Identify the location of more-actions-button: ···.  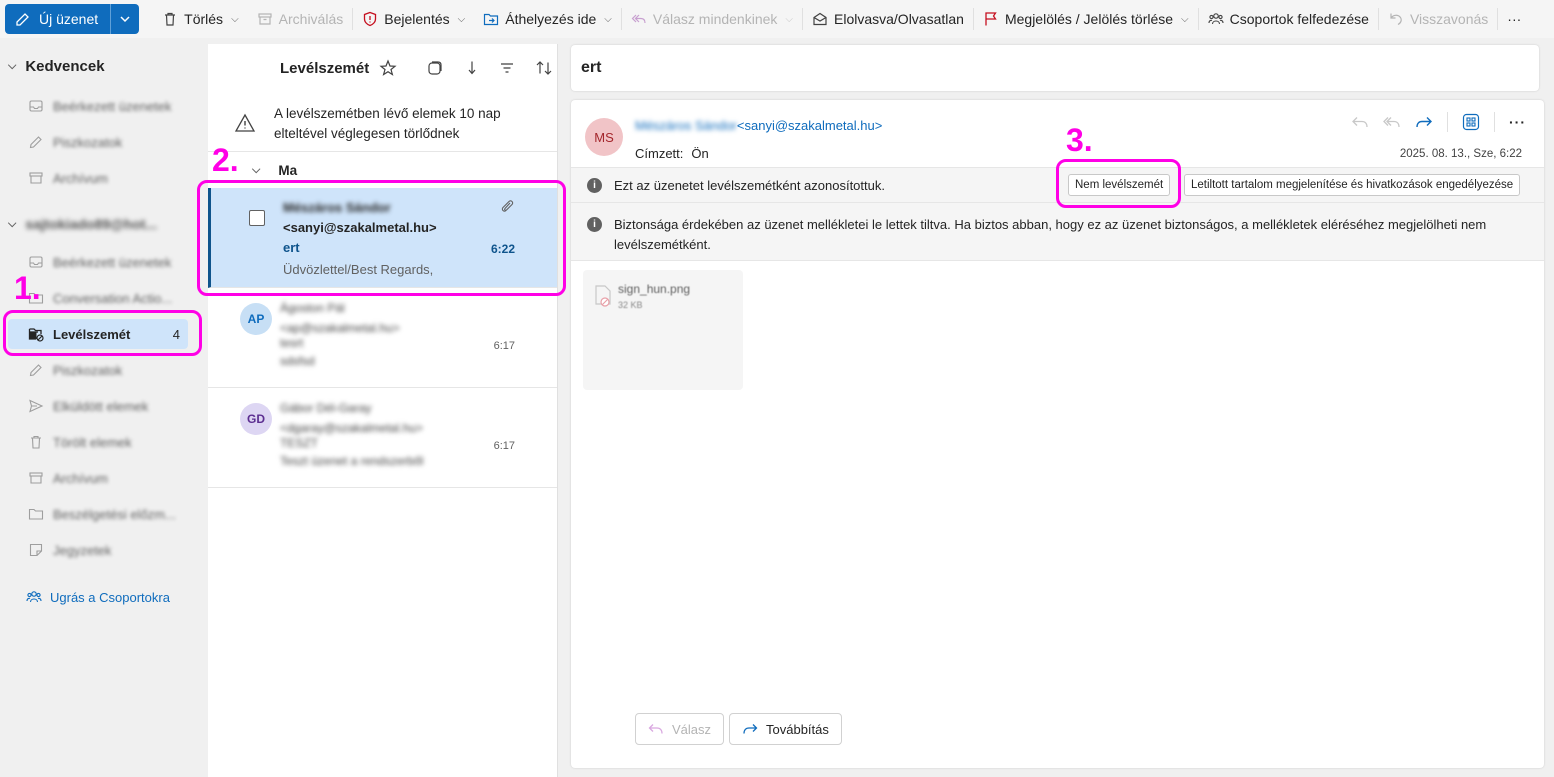
(1514, 19).